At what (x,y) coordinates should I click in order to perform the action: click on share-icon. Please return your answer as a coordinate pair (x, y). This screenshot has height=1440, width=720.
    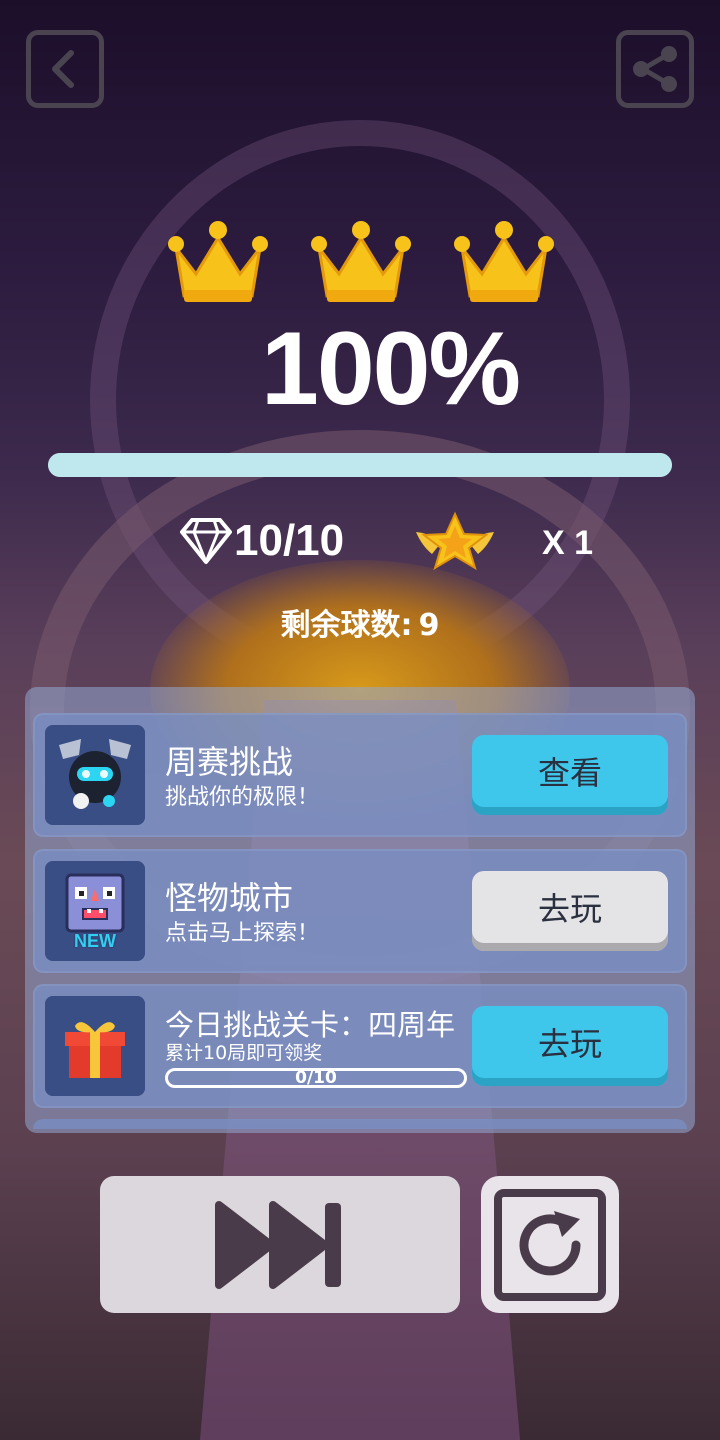
    Looking at the image, I should click on (655, 69).